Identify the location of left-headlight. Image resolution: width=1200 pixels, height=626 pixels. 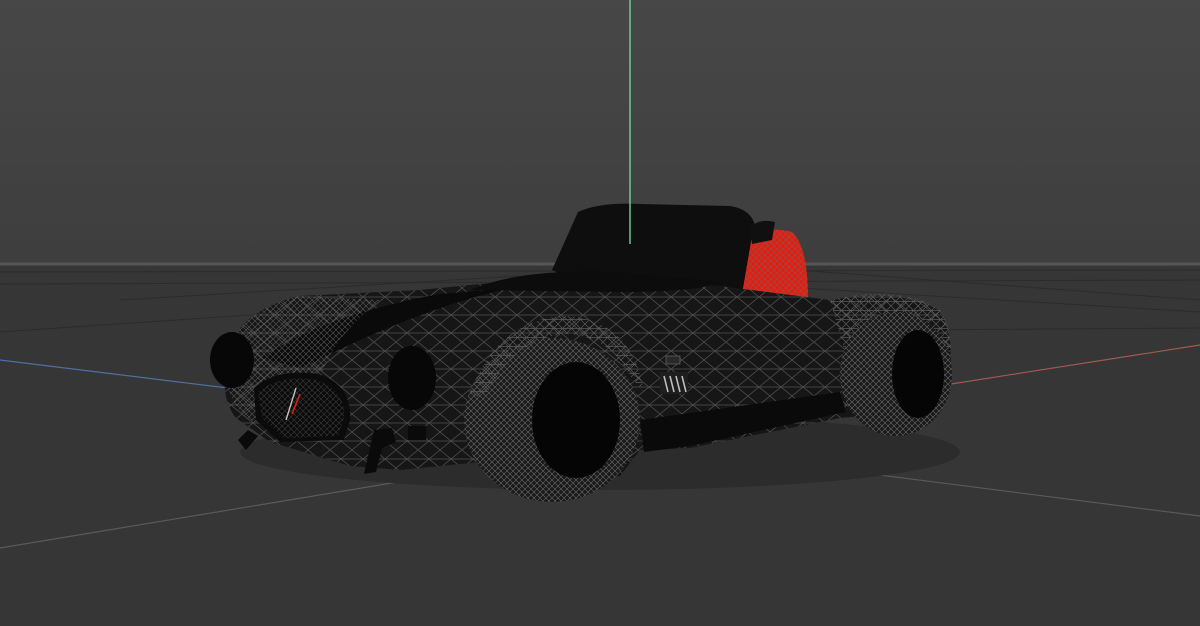
(232, 360).